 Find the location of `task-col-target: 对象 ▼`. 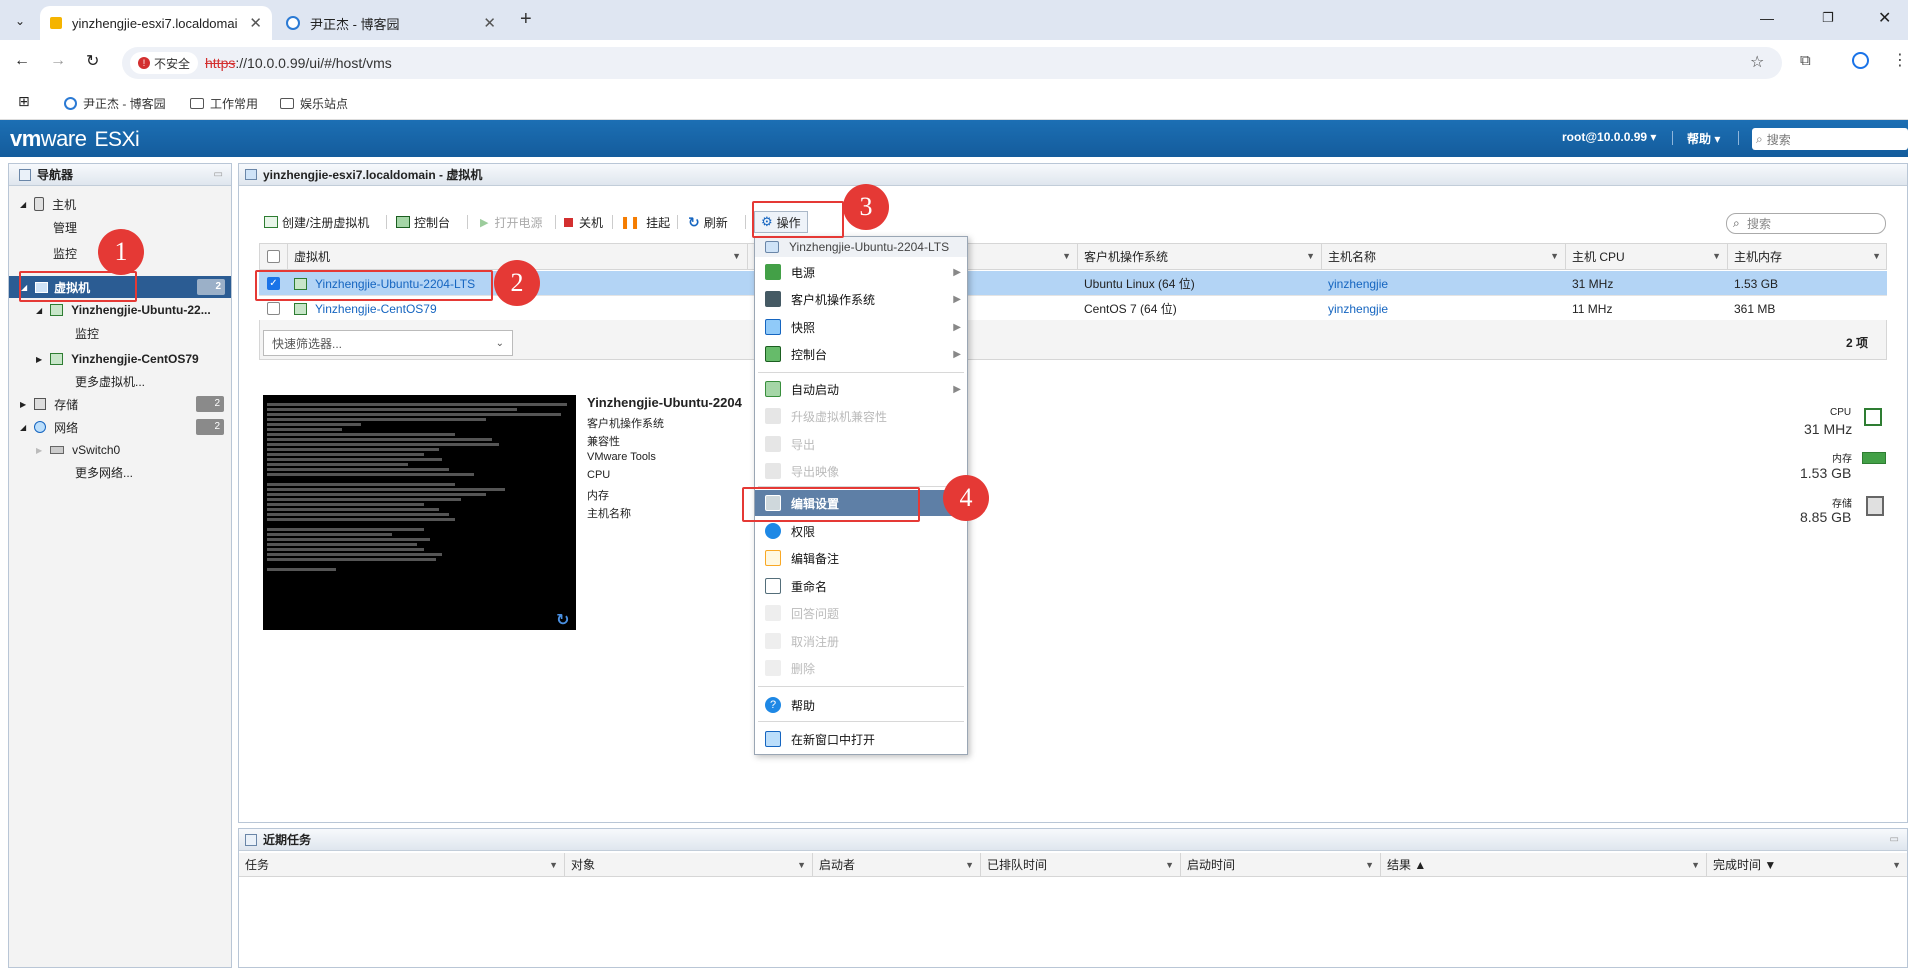

task-col-target: 对象 ▼ is located at coordinates (689, 865).